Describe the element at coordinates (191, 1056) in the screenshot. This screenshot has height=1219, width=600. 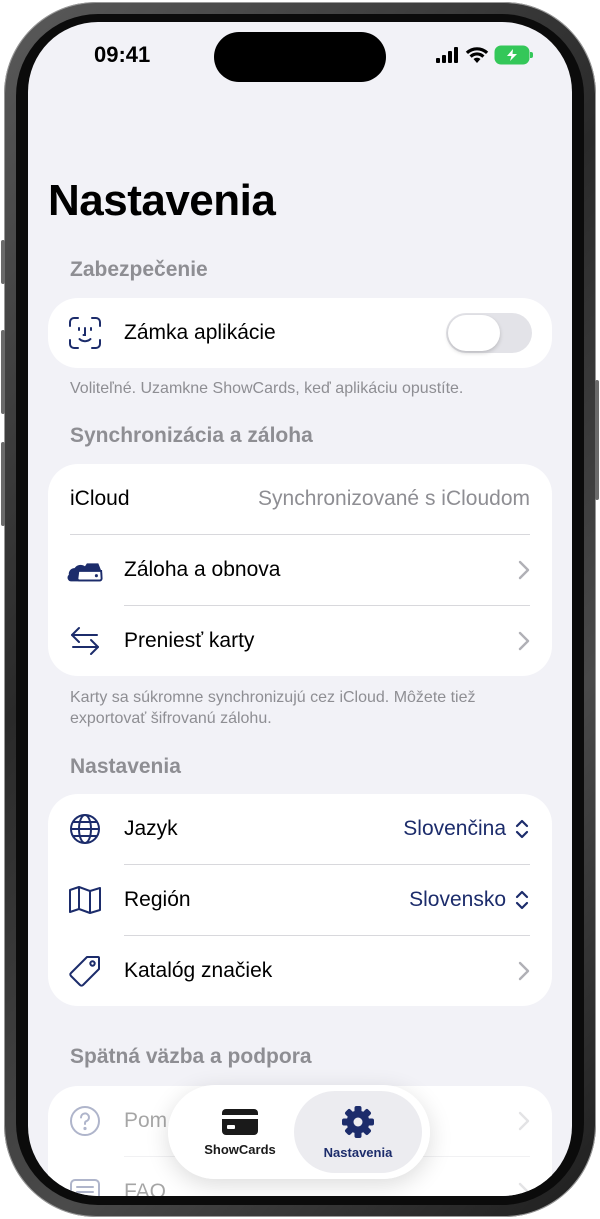
I see `section-header-support: Spätná väzba a podpora` at that location.